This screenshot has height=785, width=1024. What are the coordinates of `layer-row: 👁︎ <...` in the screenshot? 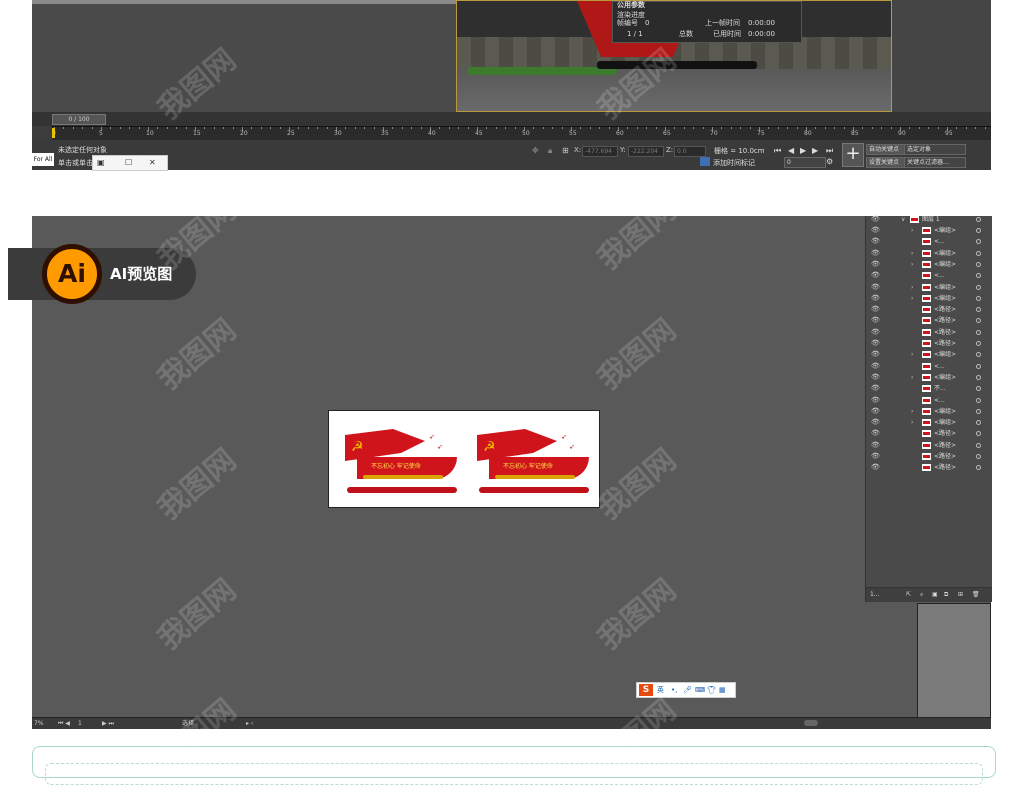 It's located at (929, 400).